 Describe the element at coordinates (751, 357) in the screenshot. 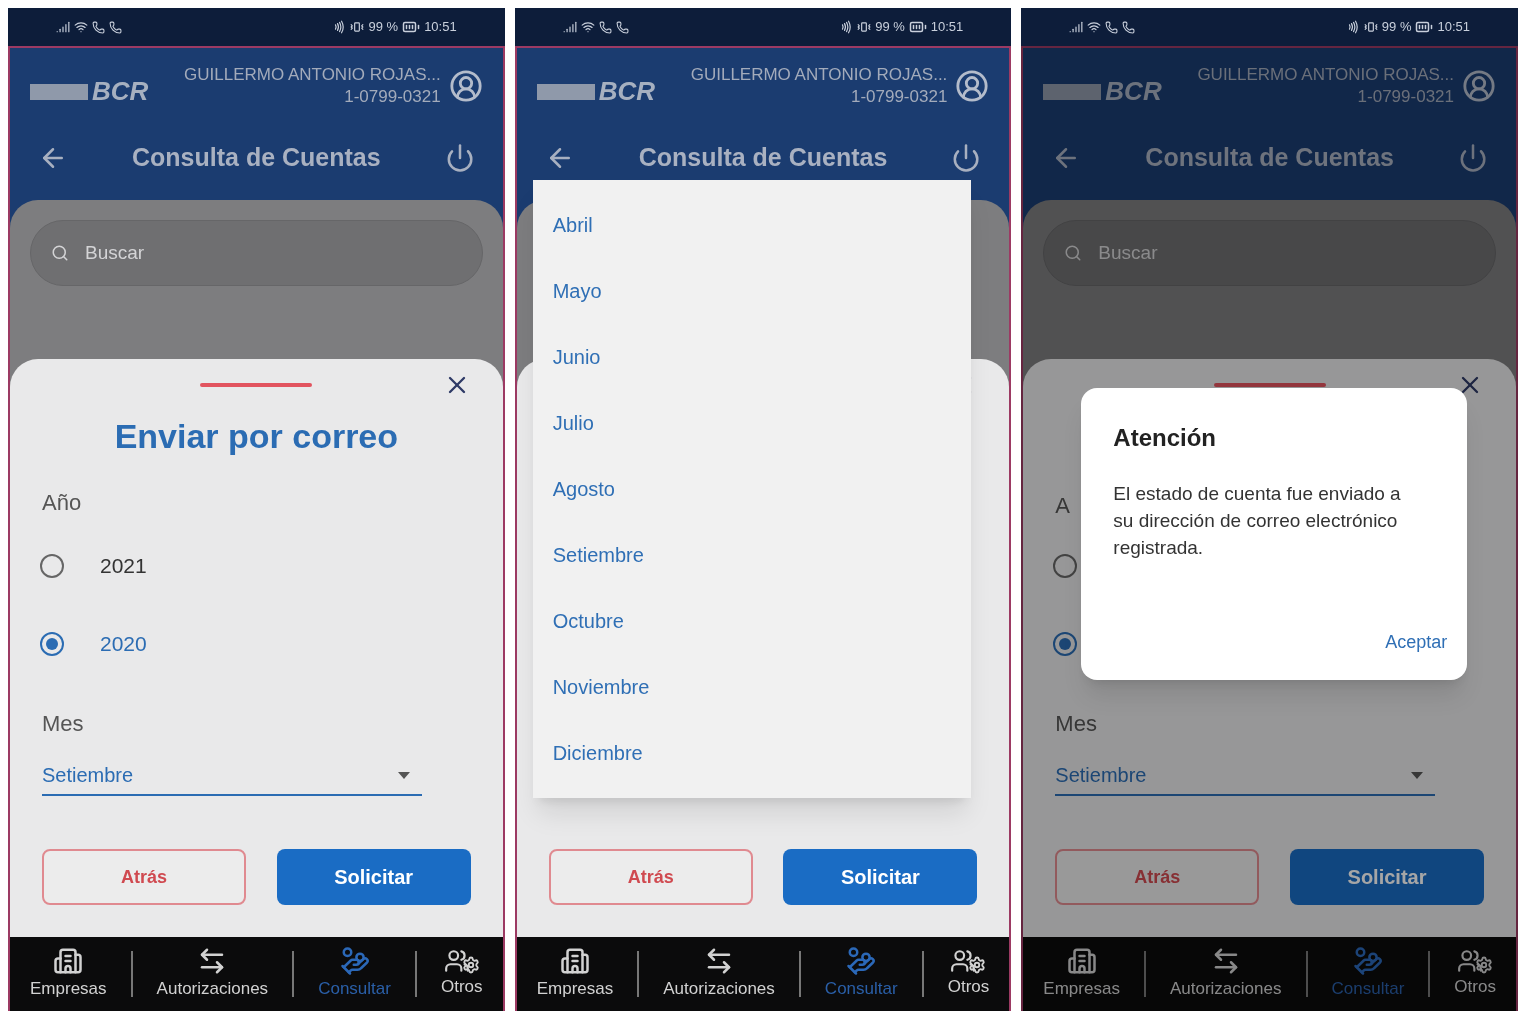

I see `menu-item: Junio` at that location.